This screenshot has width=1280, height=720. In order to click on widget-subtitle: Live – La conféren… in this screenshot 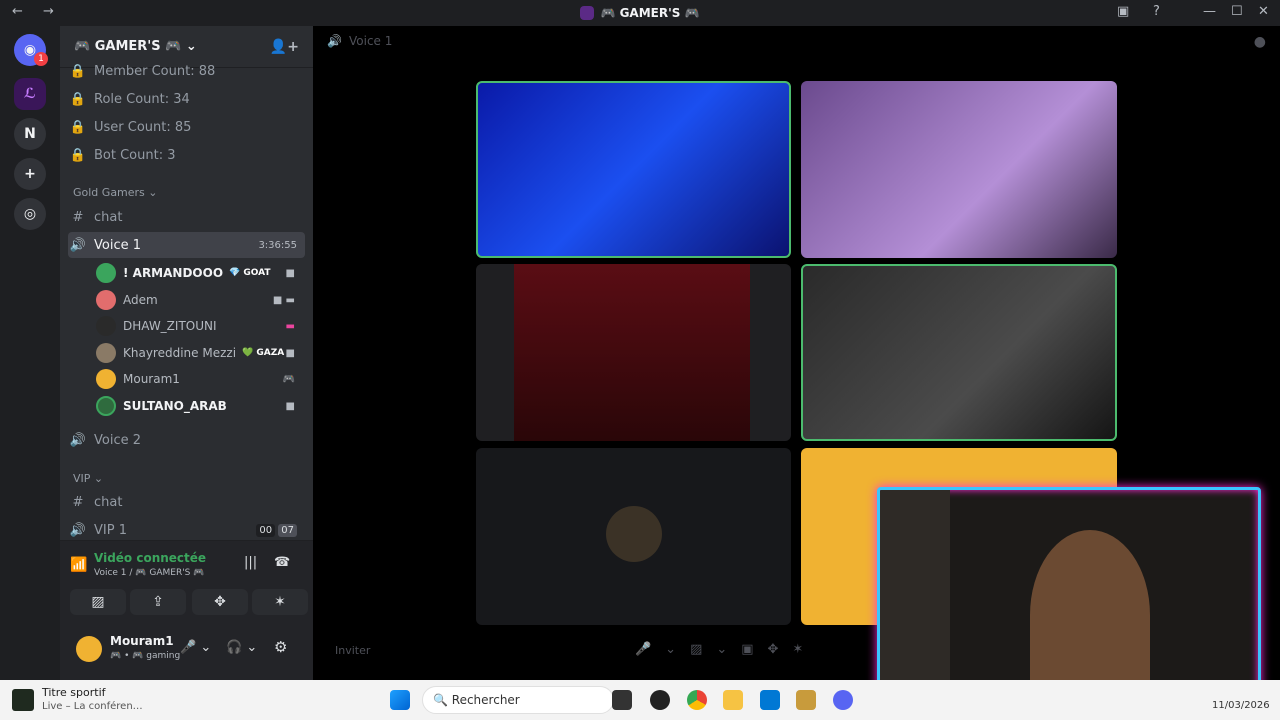, I will do `click(92, 706)`.